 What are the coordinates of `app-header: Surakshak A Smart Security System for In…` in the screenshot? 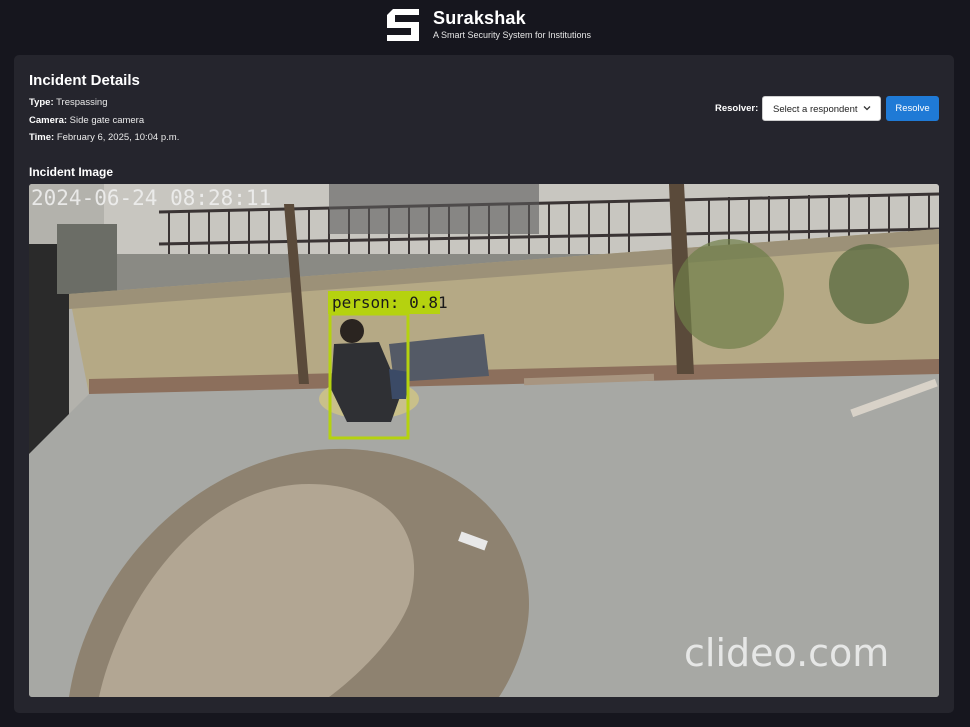 It's located at (485, 26).